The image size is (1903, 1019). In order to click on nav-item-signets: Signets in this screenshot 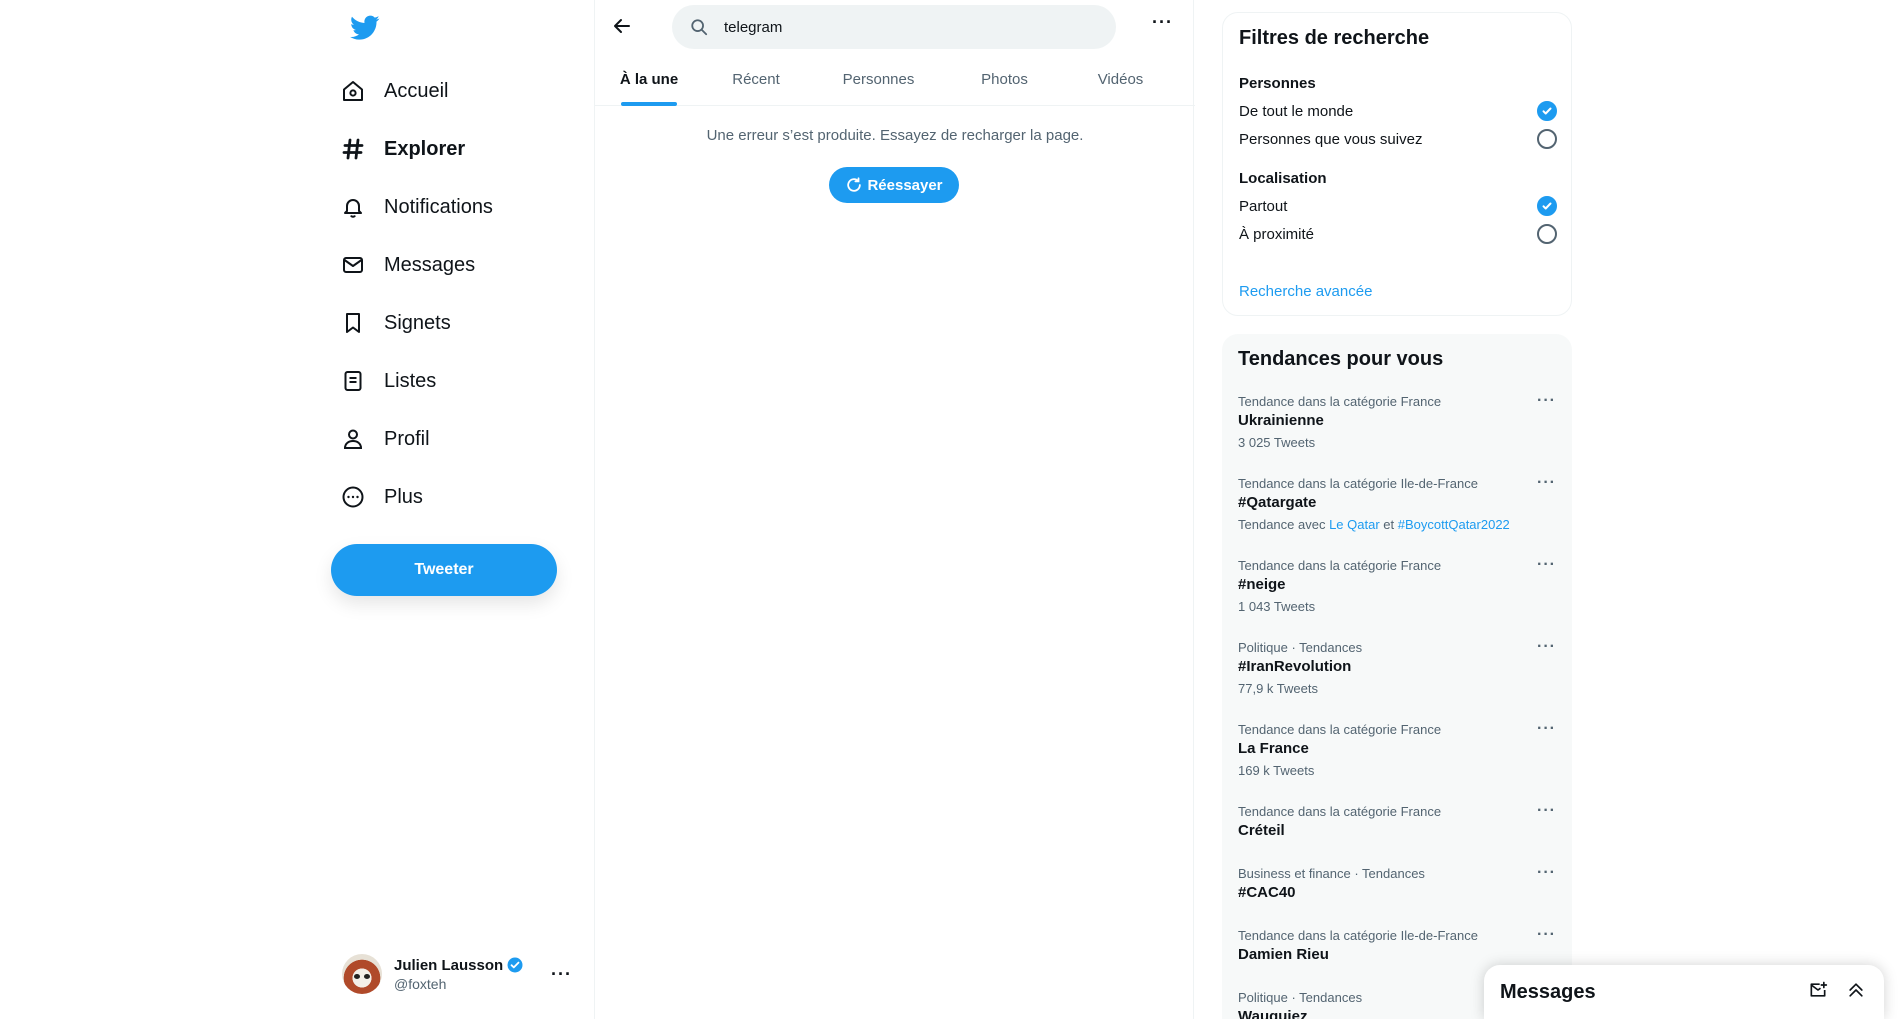, I will do `click(416, 323)`.